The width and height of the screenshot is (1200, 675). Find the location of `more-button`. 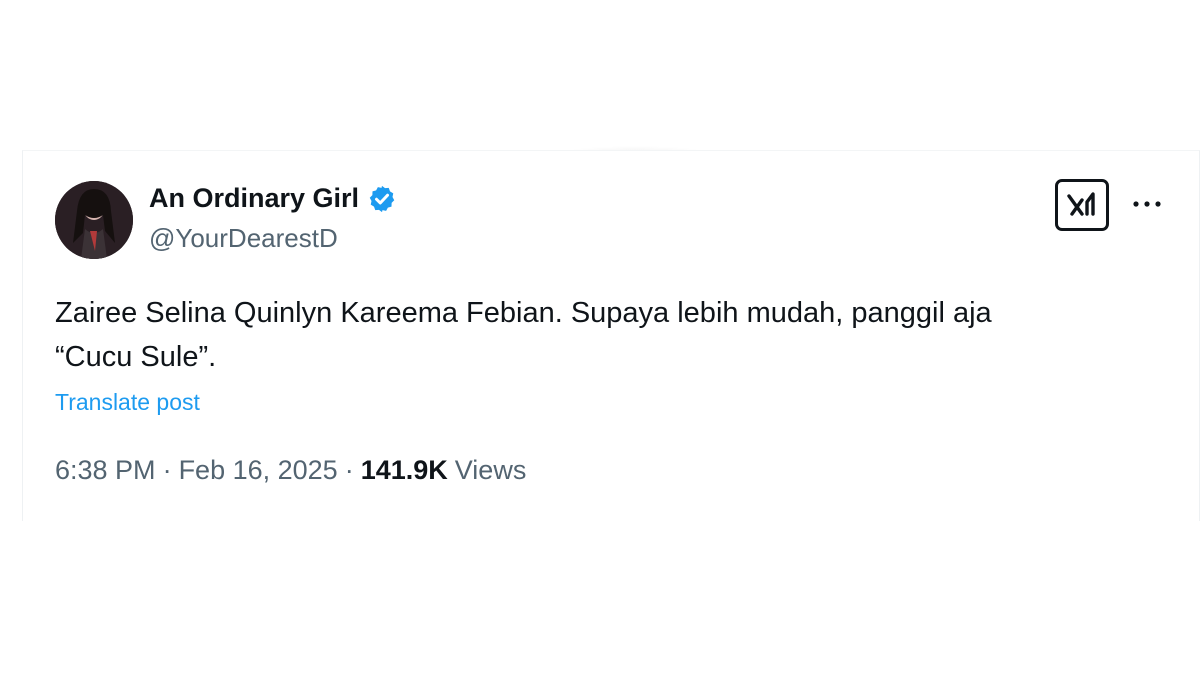

more-button is located at coordinates (1147, 204).